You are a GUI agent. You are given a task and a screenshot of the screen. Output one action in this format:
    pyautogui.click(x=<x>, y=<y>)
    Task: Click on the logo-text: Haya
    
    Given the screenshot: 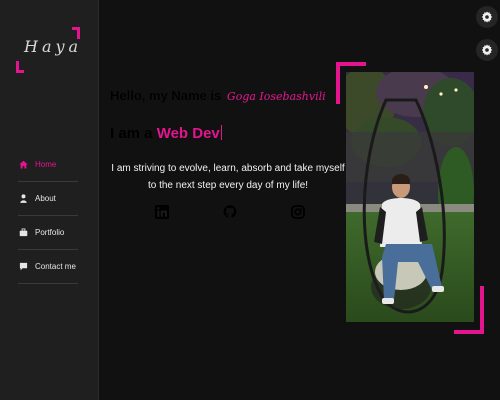 What is the action you would take?
    pyautogui.click(x=53, y=46)
    